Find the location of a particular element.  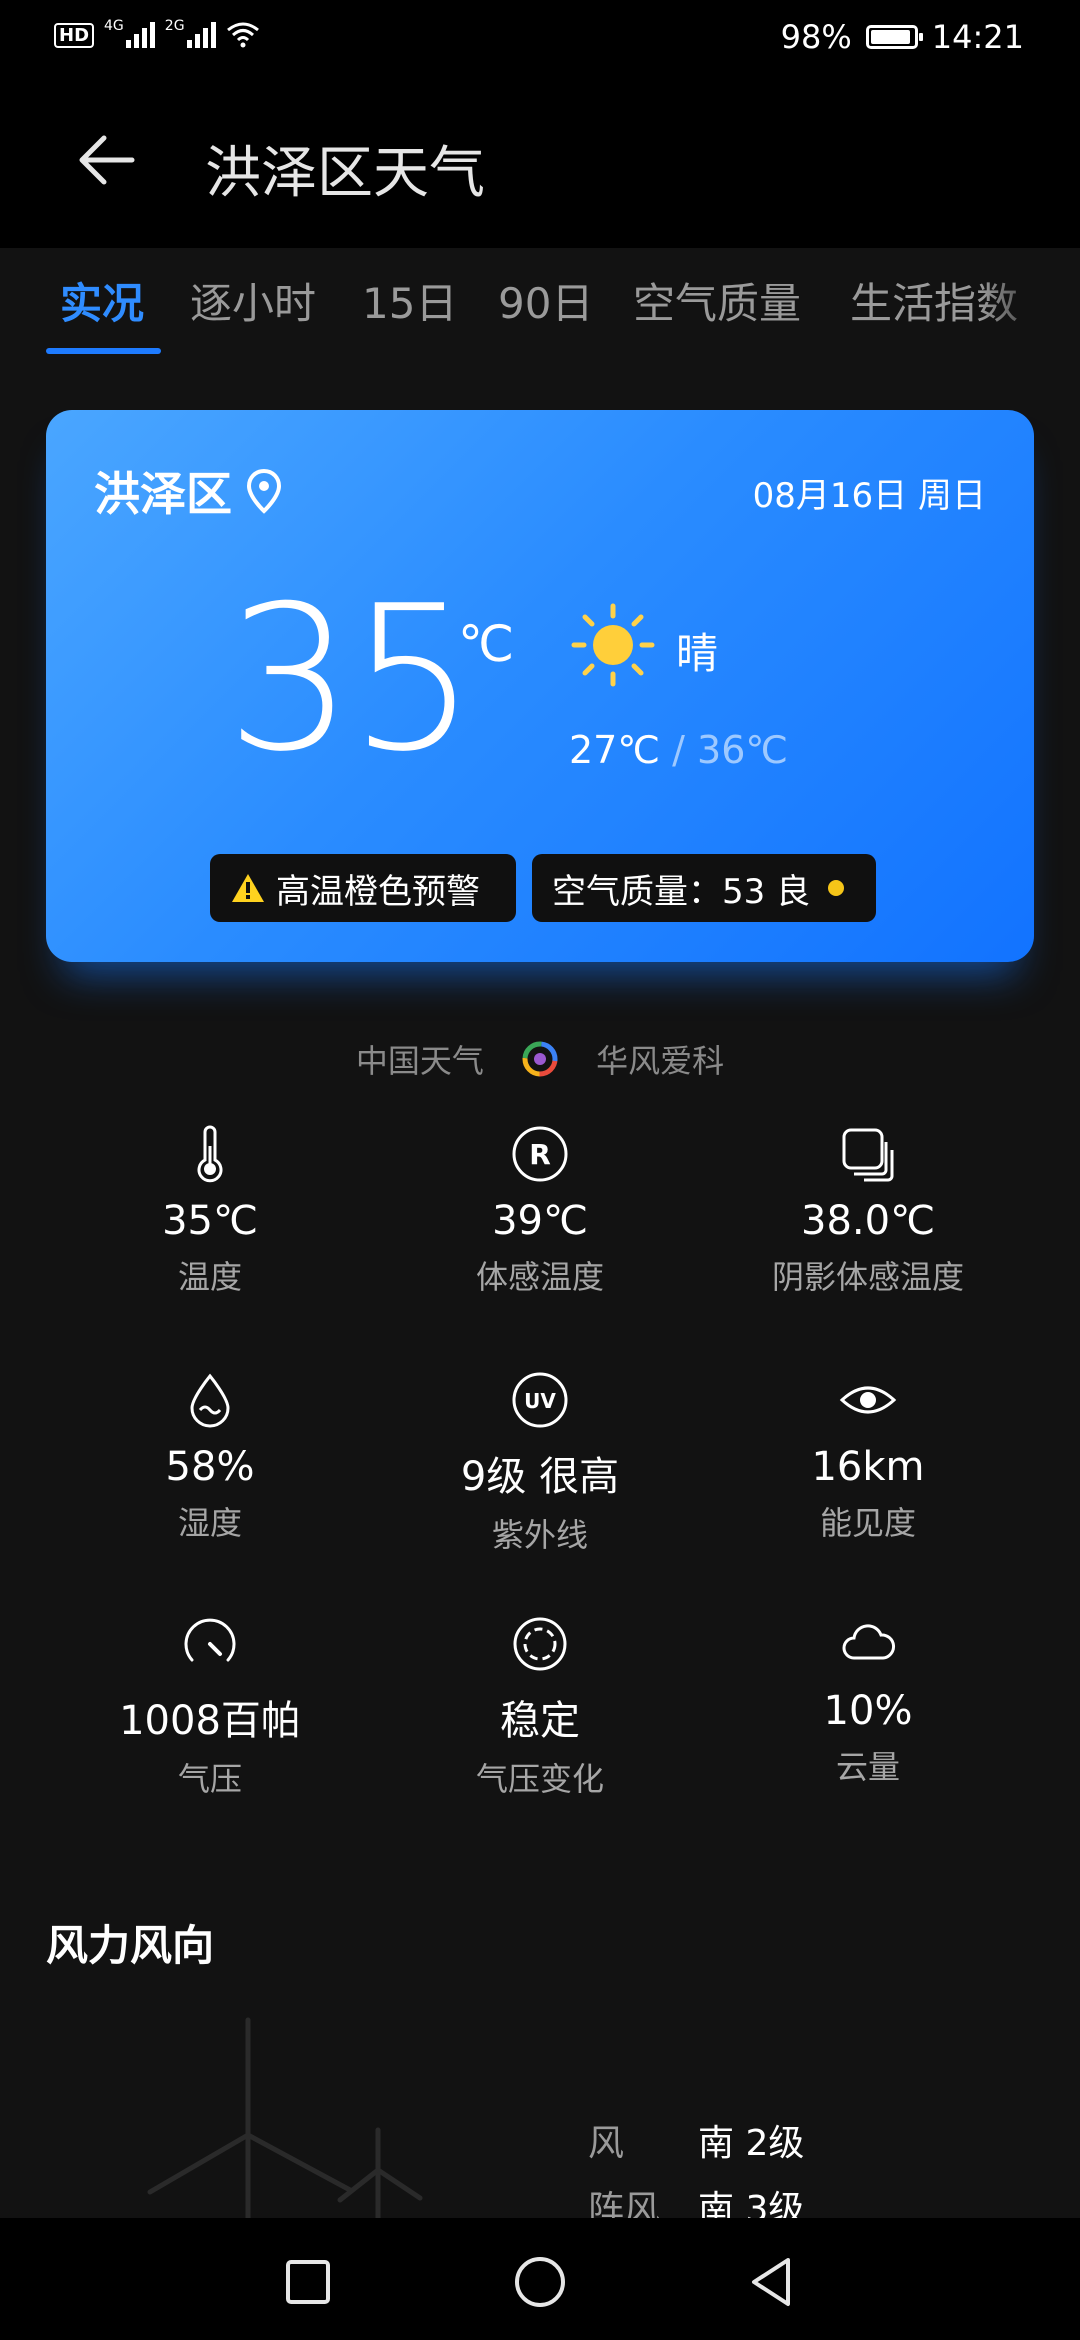

tab-air-quality: 空气质量 is located at coordinates (717, 300).